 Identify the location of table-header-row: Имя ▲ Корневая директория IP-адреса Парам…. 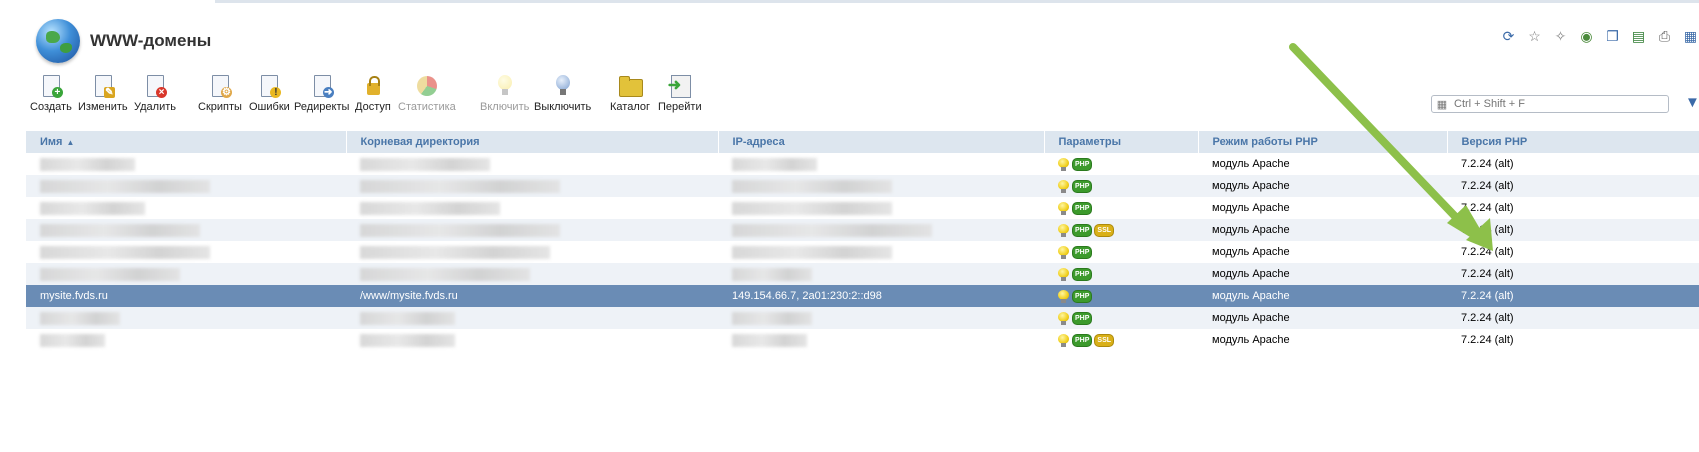
(862, 142).